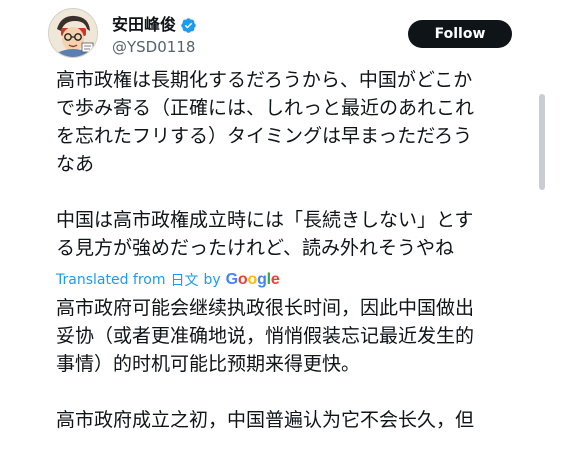 The image size is (576, 454). What do you see at coordinates (262, 279) in the screenshot?
I see `google-logo-letter: g` at bounding box center [262, 279].